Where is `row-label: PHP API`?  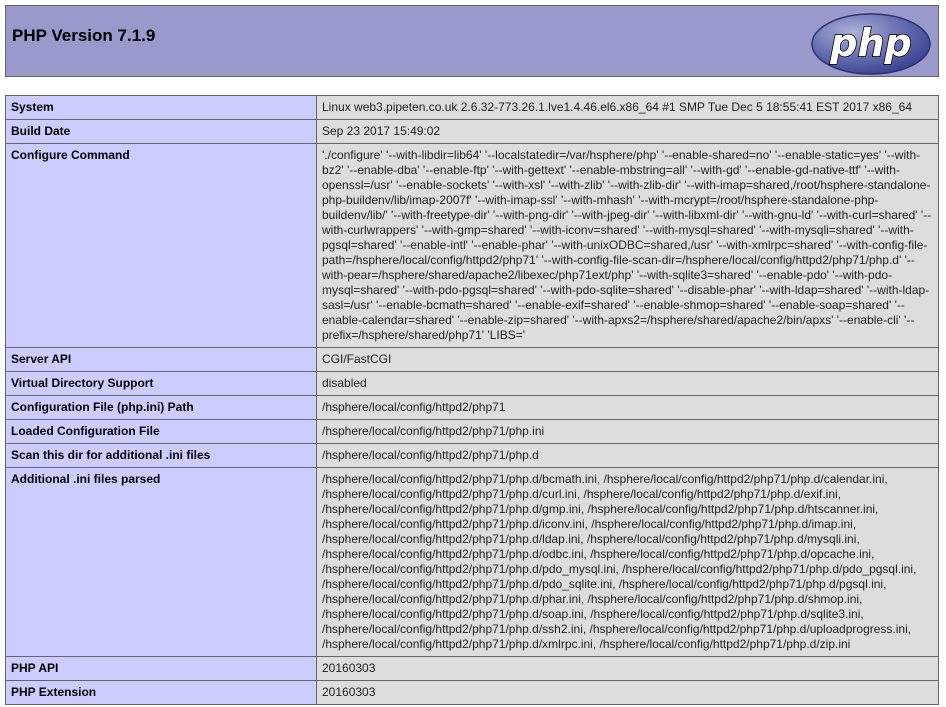
row-label: PHP API is located at coordinates (161, 668).